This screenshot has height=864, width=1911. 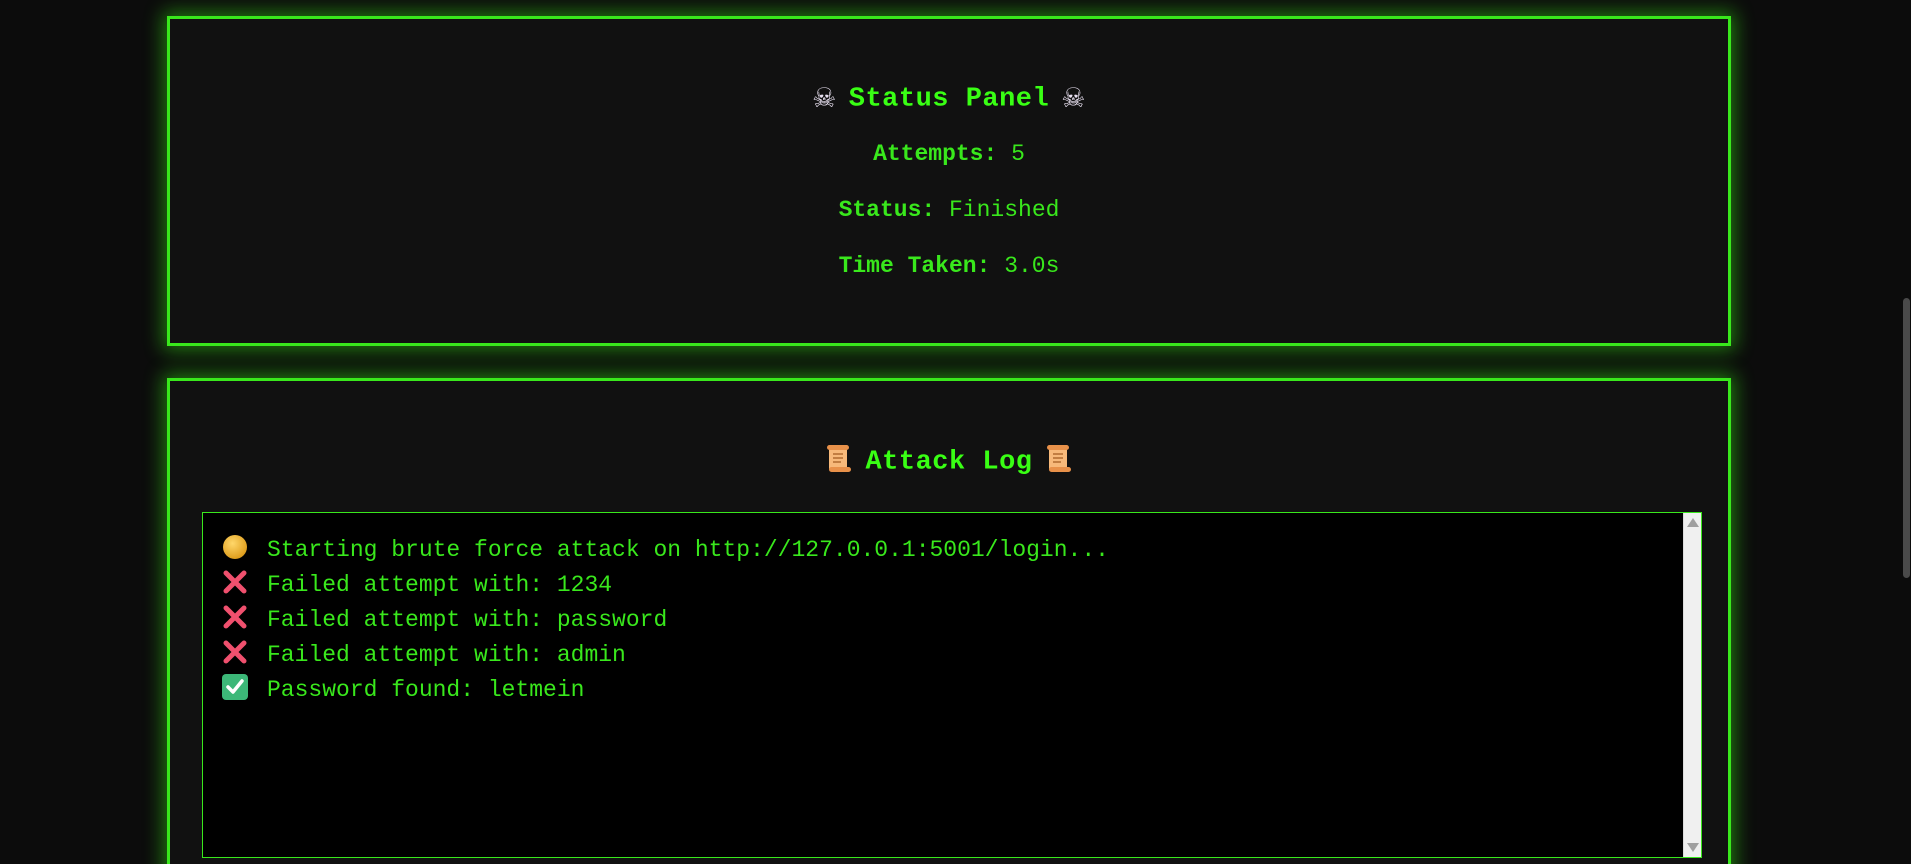 I want to click on yellow-circle-icon, so click(x=235, y=546).